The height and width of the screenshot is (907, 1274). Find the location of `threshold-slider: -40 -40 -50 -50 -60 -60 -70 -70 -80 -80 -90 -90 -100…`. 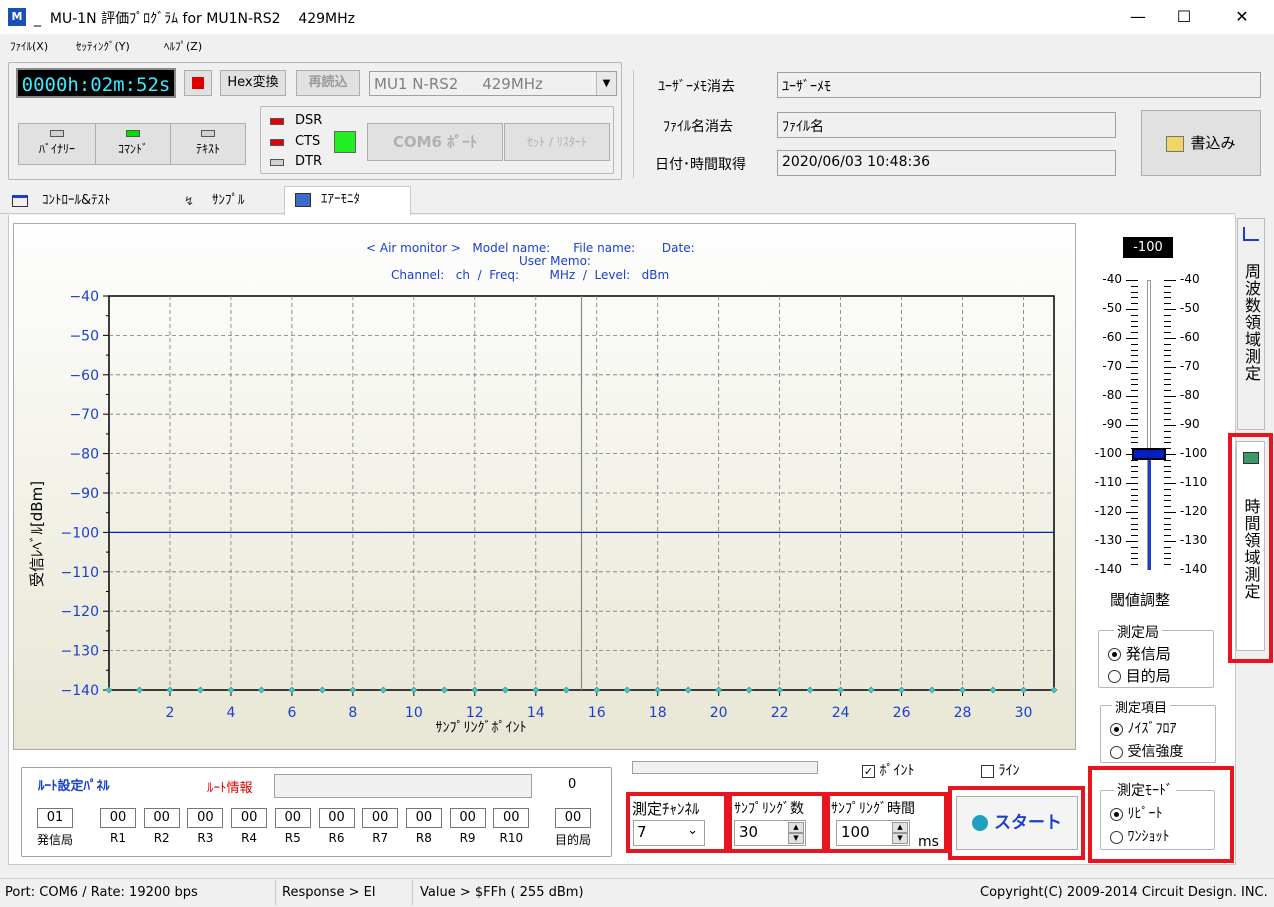

threshold-slider: -40 -40 -50 -50 -60 -60 -70 -70 -80 -80 -90 -90 -100… is located at coordinates (1155, 426).